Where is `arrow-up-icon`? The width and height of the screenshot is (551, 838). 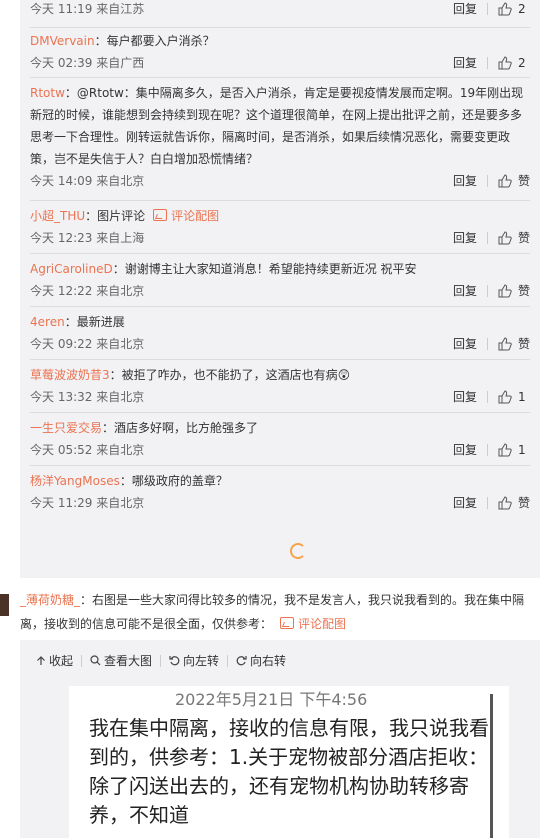
arrow-up-icon is located at coordinates (41, 660).